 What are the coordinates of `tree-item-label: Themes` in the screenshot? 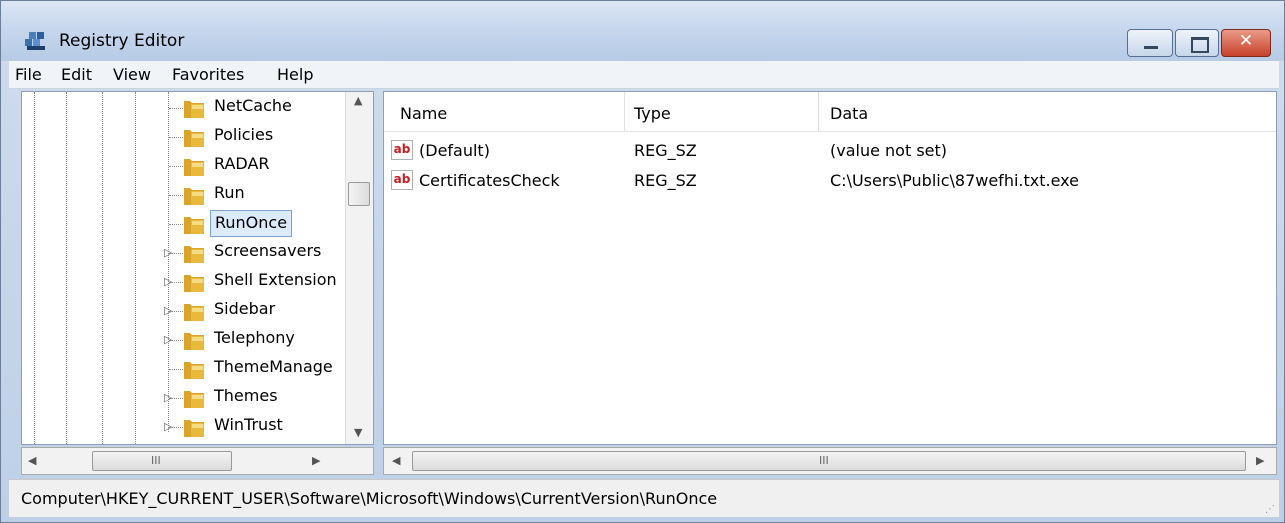 It's located at (246, 395).